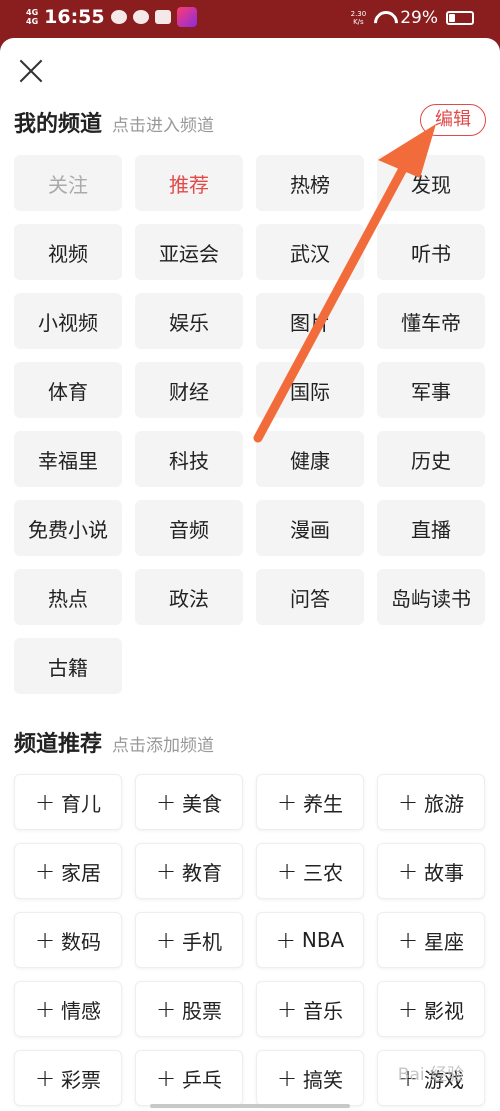 This screenshot has width=500, height=1111. What do you see at coordinates (431, 940) in the screenshot?
I see `add-channel-chip: + 星座` at bounding box center [431, 940].